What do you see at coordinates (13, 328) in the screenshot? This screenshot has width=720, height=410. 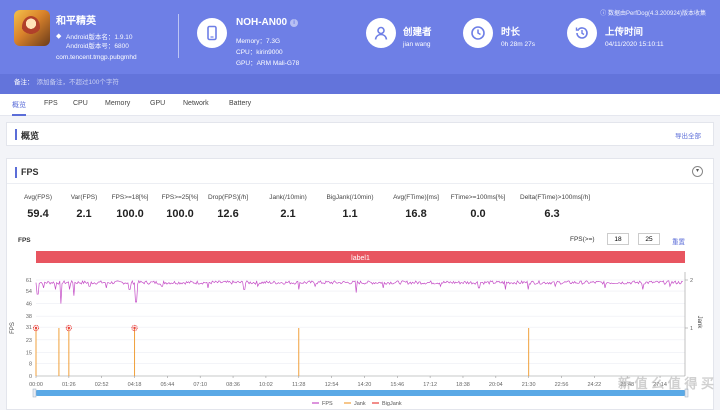 I see `y-axis-title: FPS` at bounding box center [13, 328].